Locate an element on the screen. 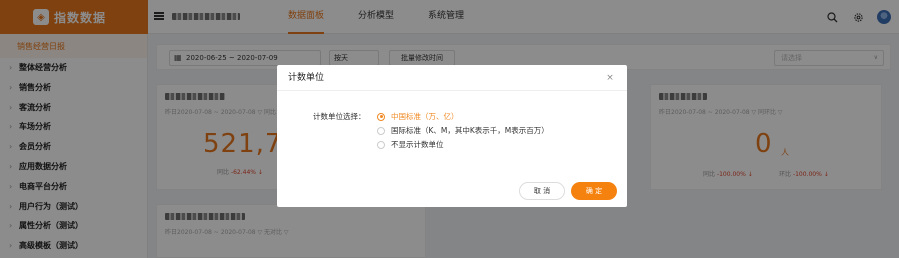  dialog-footer: 取 消 确 定 is located at coordinates (452, 191).